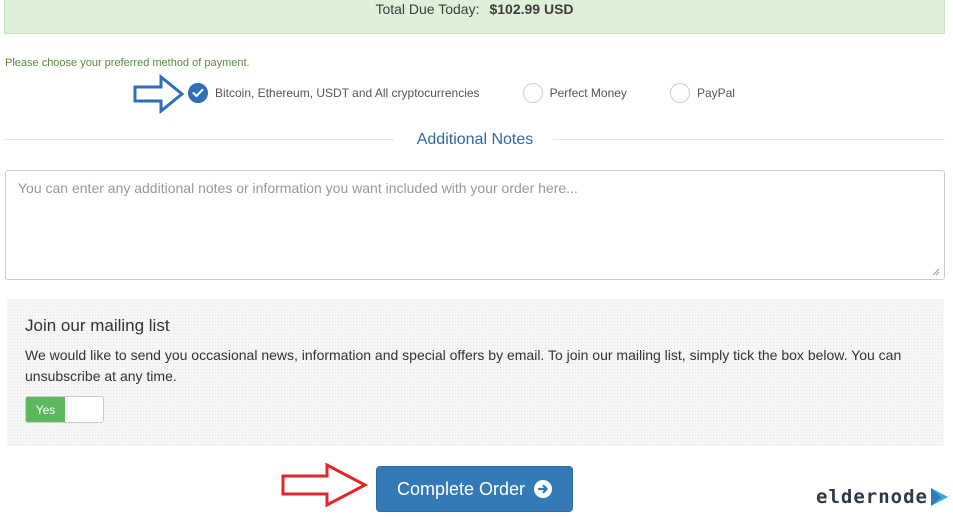 The height and width of the screenshot is (526, 953). I want to click on payment-option-perfect-money: Perfect Money, so click(574, 93).